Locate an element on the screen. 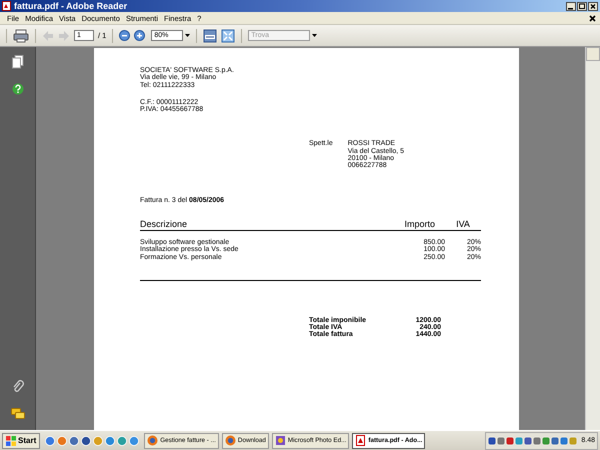 The width and height of the screenshot is (600, 450). zoom-in-icon is located at coordinates (140, 35).